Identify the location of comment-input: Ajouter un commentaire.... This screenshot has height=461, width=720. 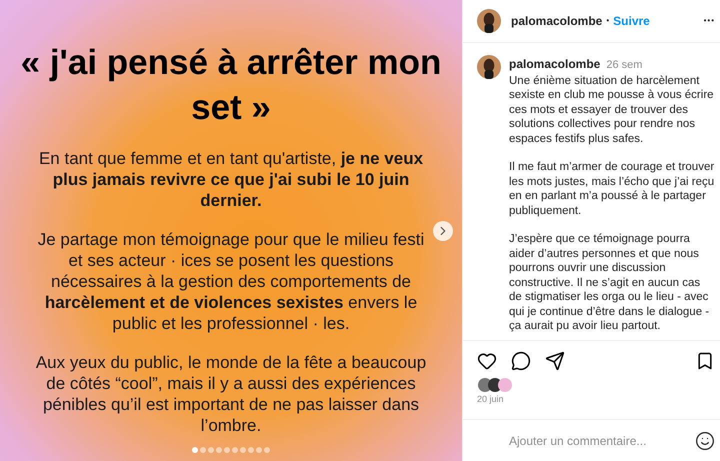
(581, 441).